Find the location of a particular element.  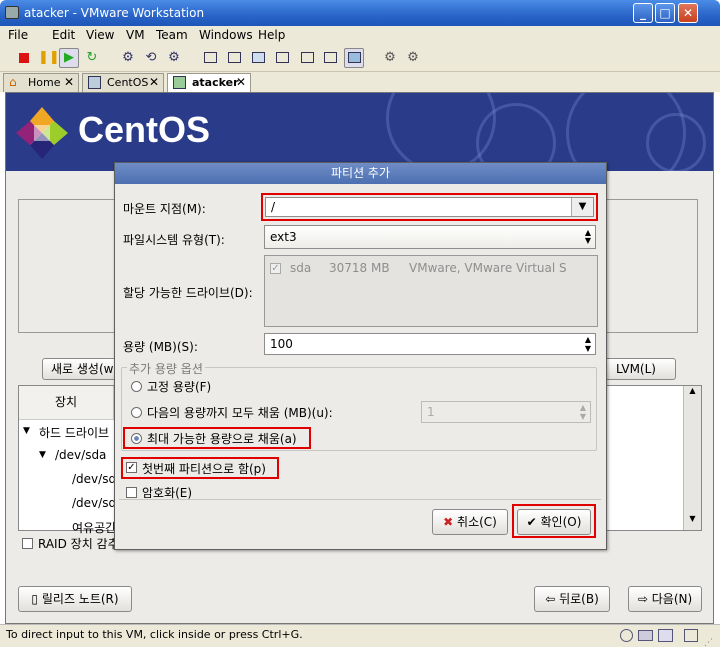

lvm-button: LVM(L) is located at coordinates (636, 369).